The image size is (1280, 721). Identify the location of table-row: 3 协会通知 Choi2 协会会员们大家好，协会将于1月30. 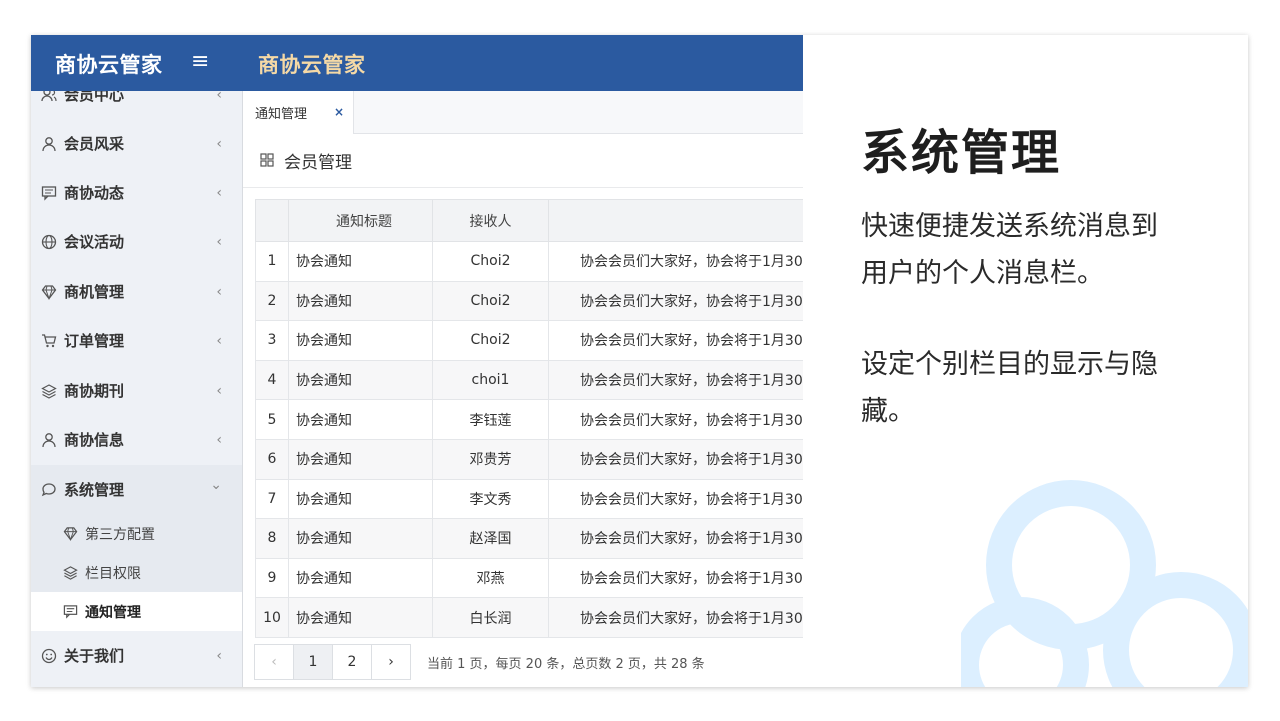
(529, 340).